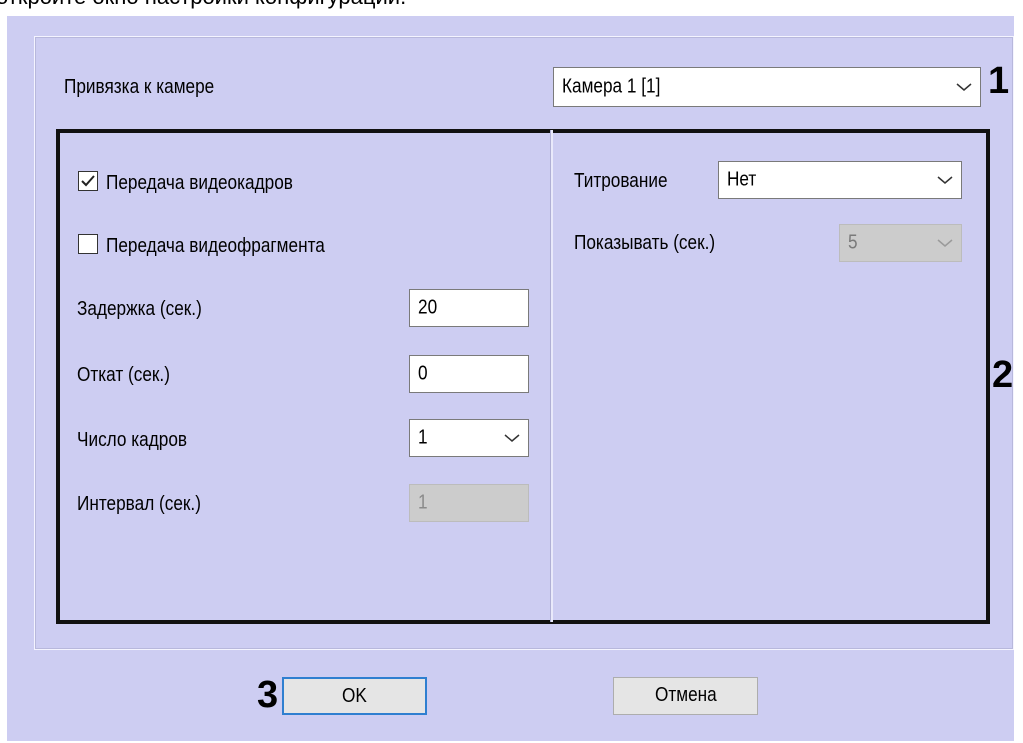  What do you see at coordinates (767, 87) in the screenshot?
I see `camera-select: Камера 1 [1]` at bounding box center [767, 87].